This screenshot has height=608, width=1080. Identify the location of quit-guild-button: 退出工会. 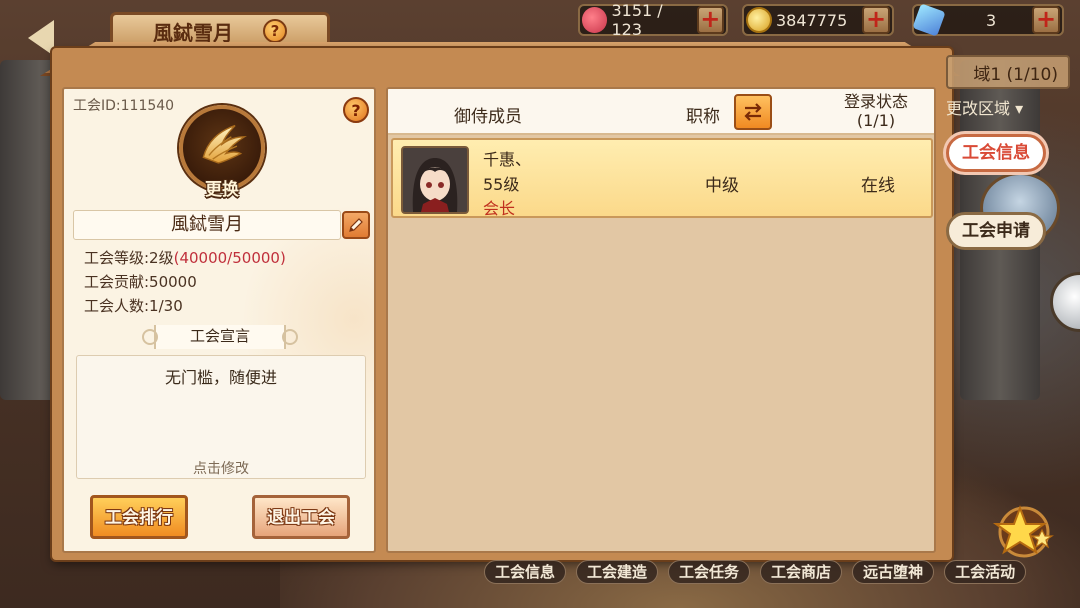
(301, 517).